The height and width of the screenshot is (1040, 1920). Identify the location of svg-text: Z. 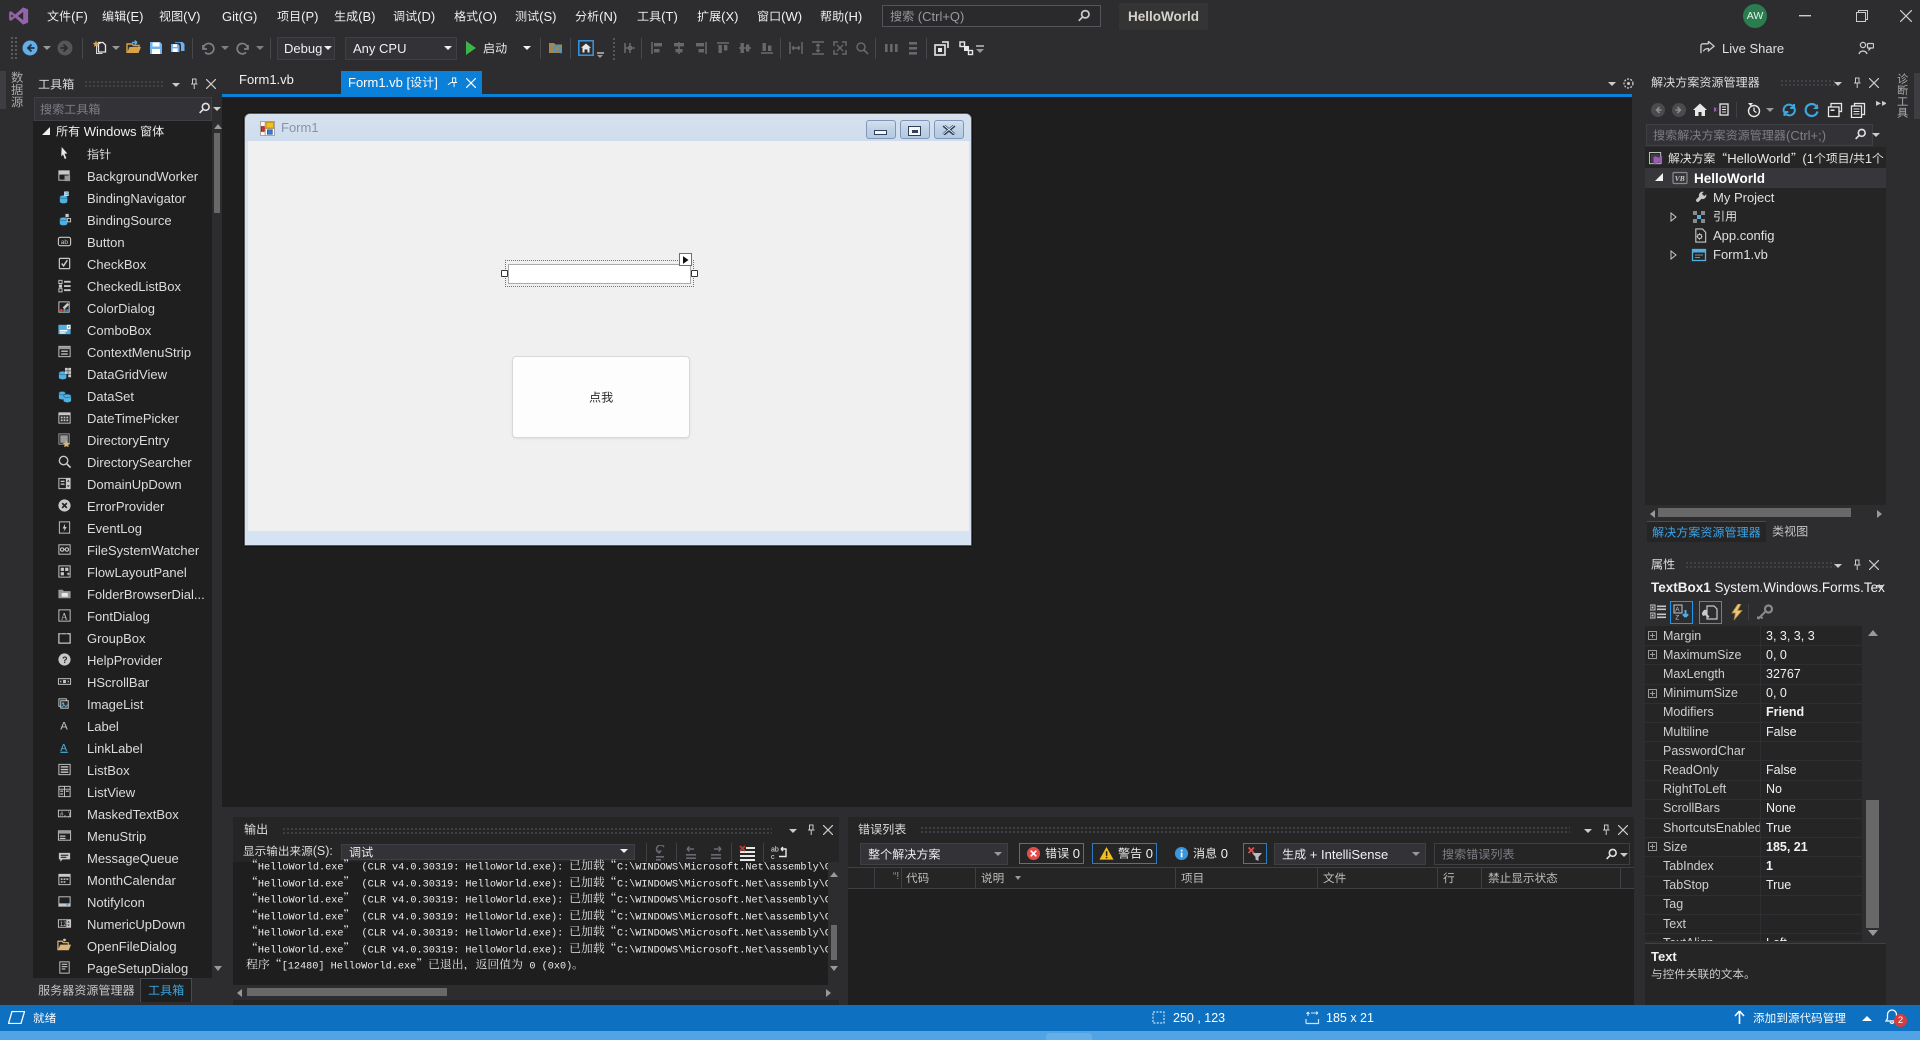
(1677, 618).